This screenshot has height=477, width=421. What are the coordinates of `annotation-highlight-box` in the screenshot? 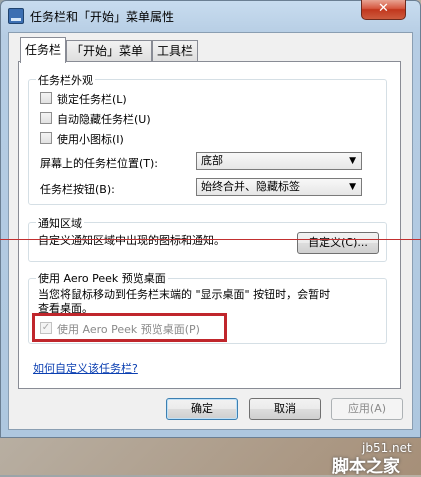 It's located at (129, 327).